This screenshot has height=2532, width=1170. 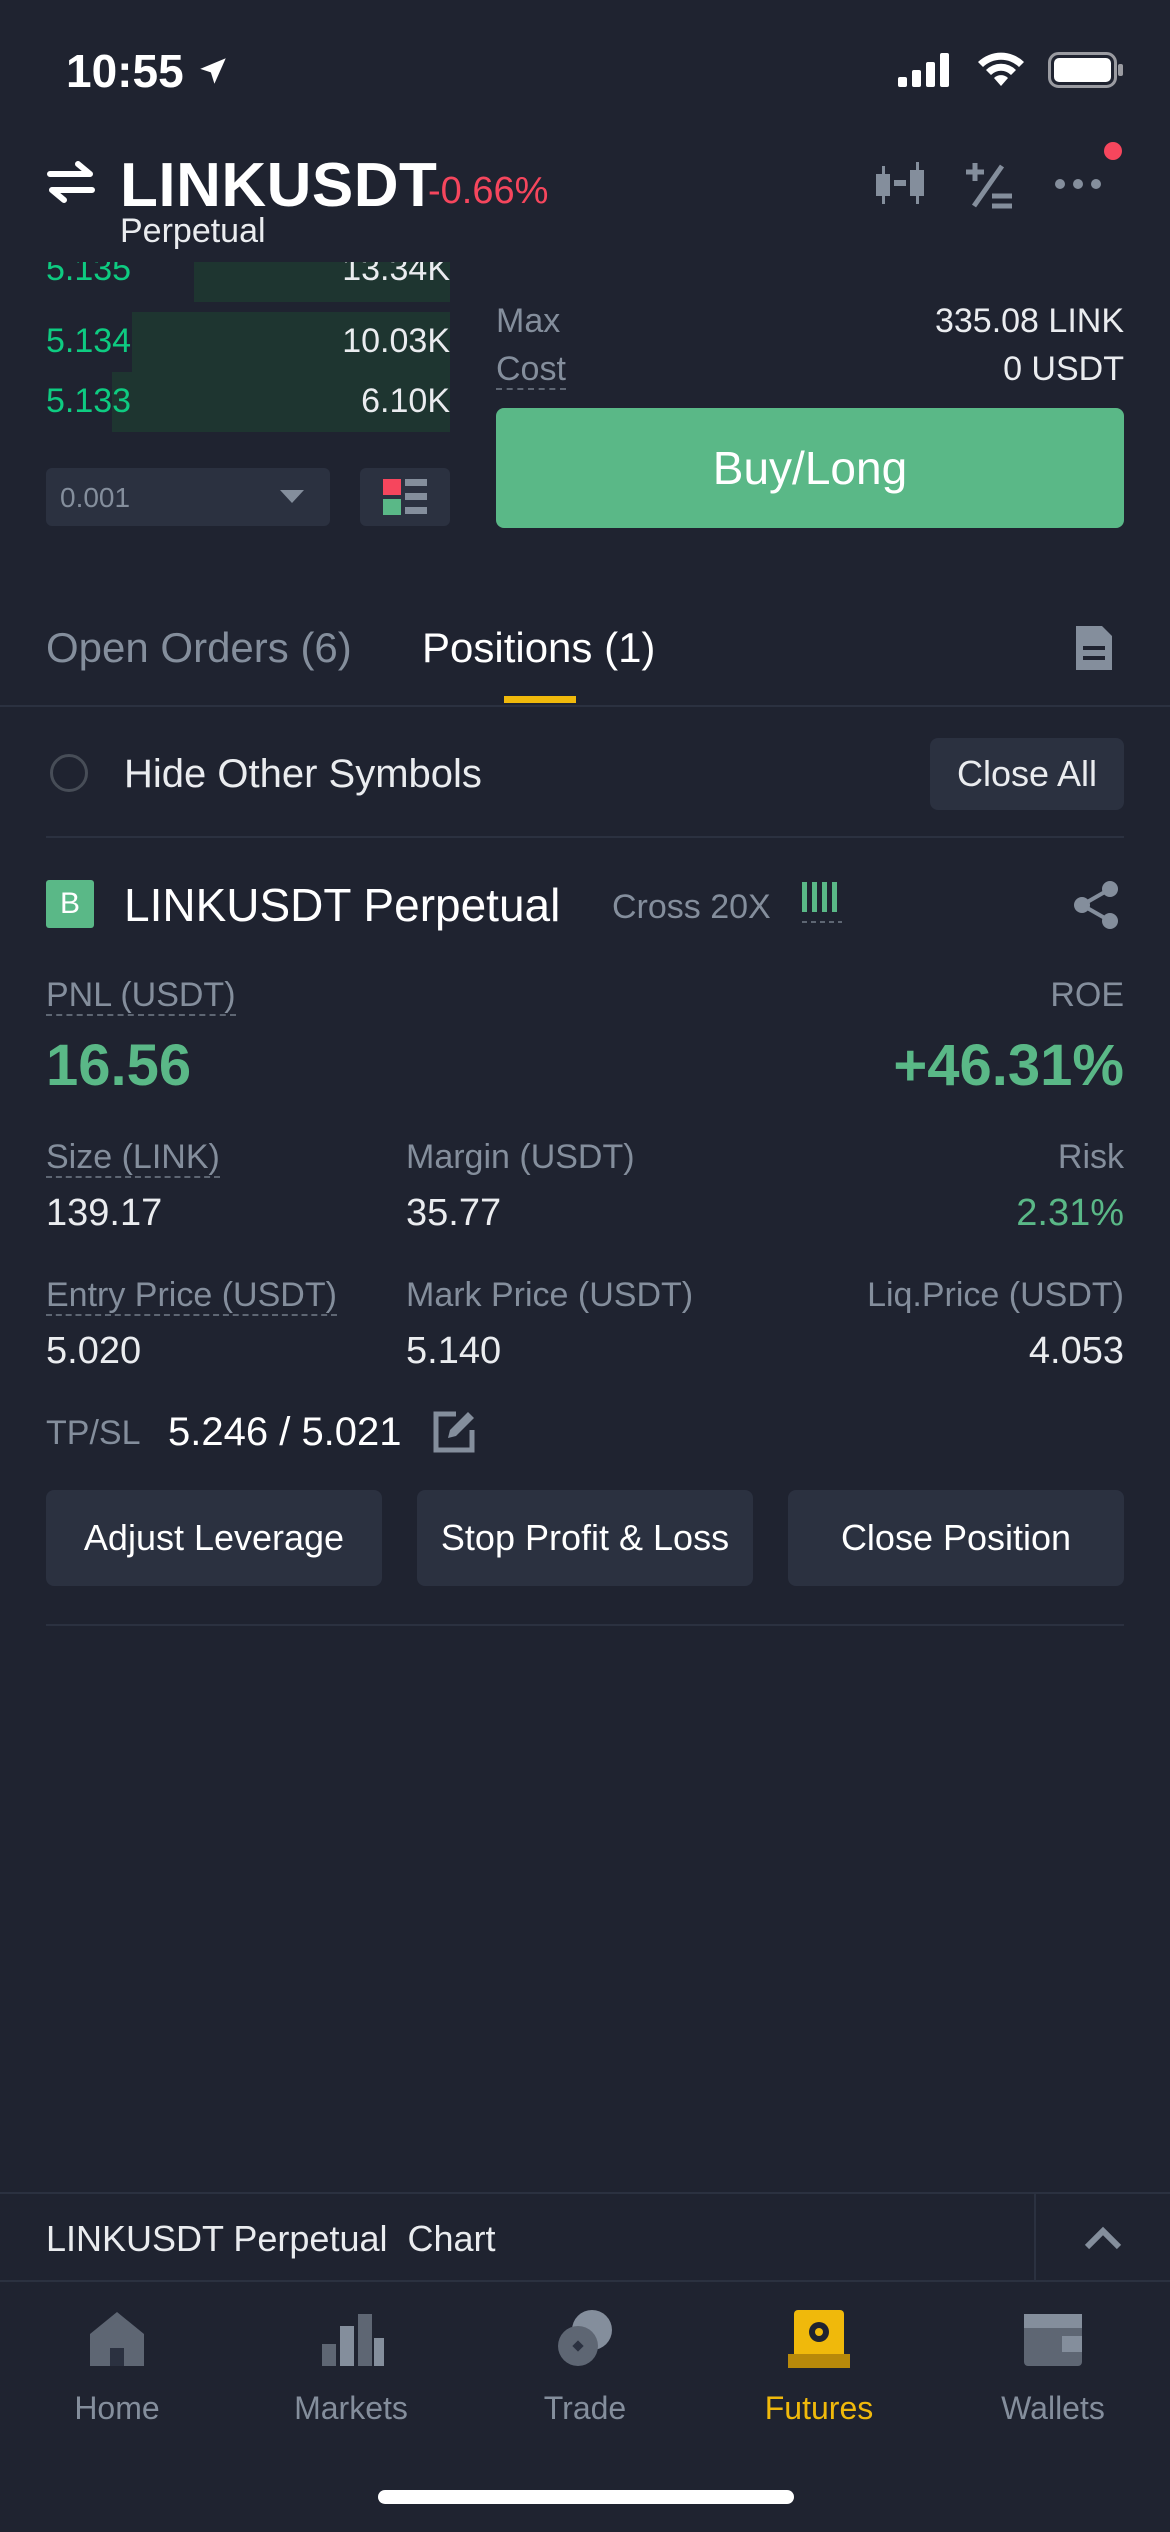 What do you see at coordinates (819, 2374) in the screenshot?
I see `nav-futures: Futures` at bounding box center [819, 2374].